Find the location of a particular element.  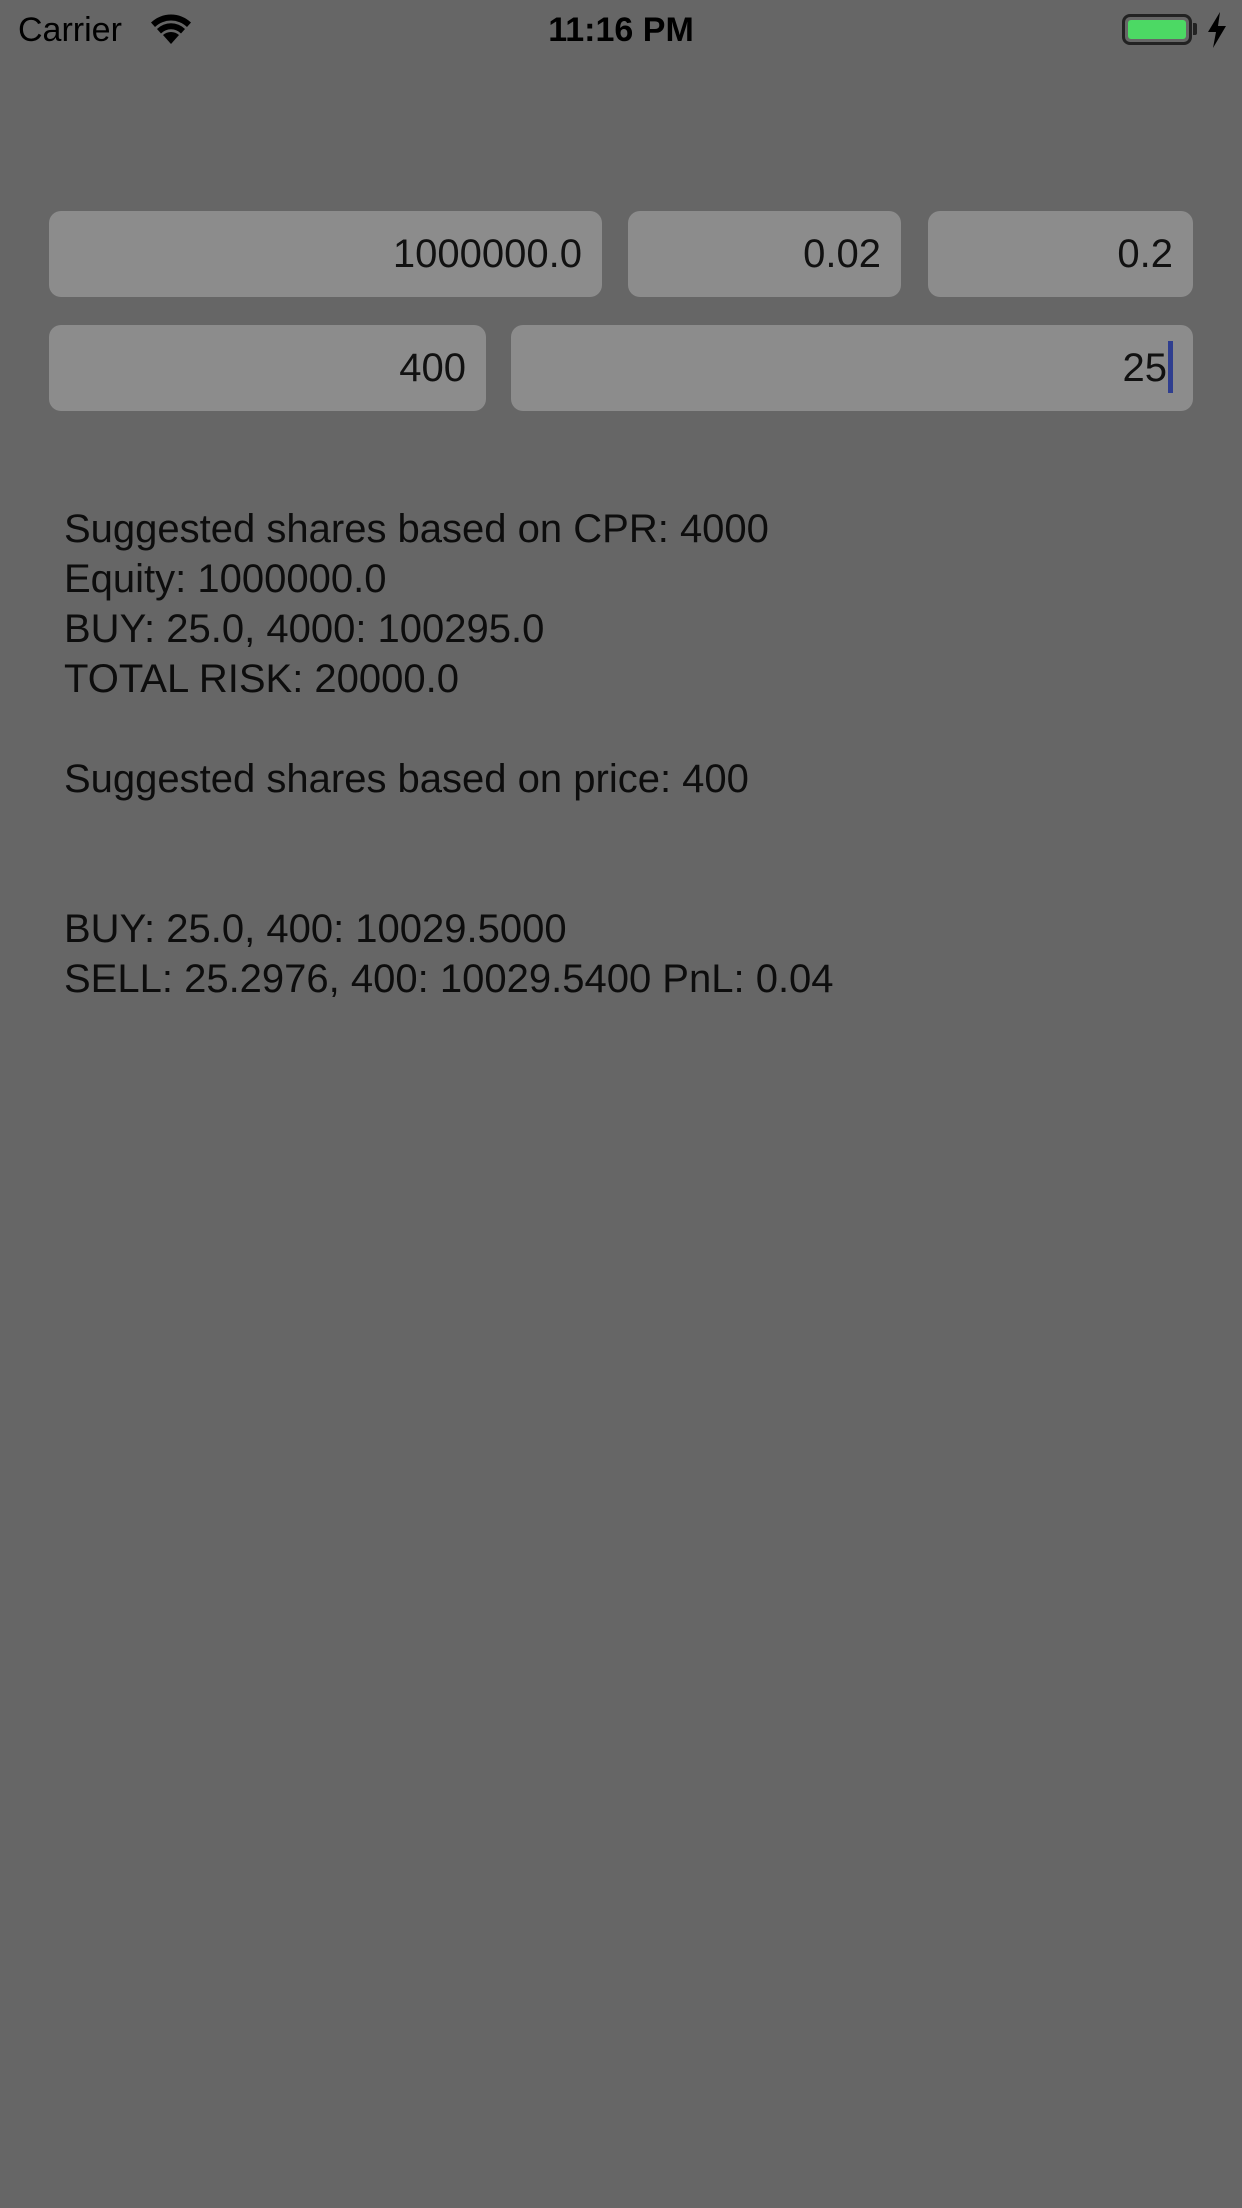

battery-level is located at coordinates (1157, 29).